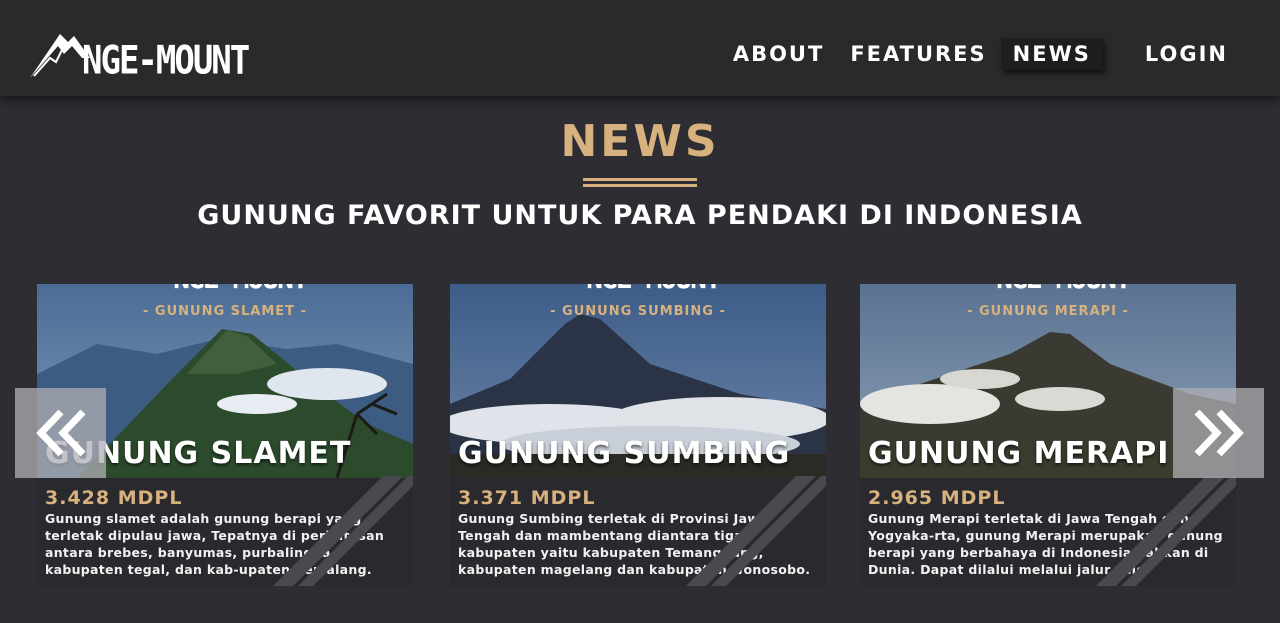  Describe the element at coordinates (640, 182) in the screenshot. I see `title-underline` at that location.